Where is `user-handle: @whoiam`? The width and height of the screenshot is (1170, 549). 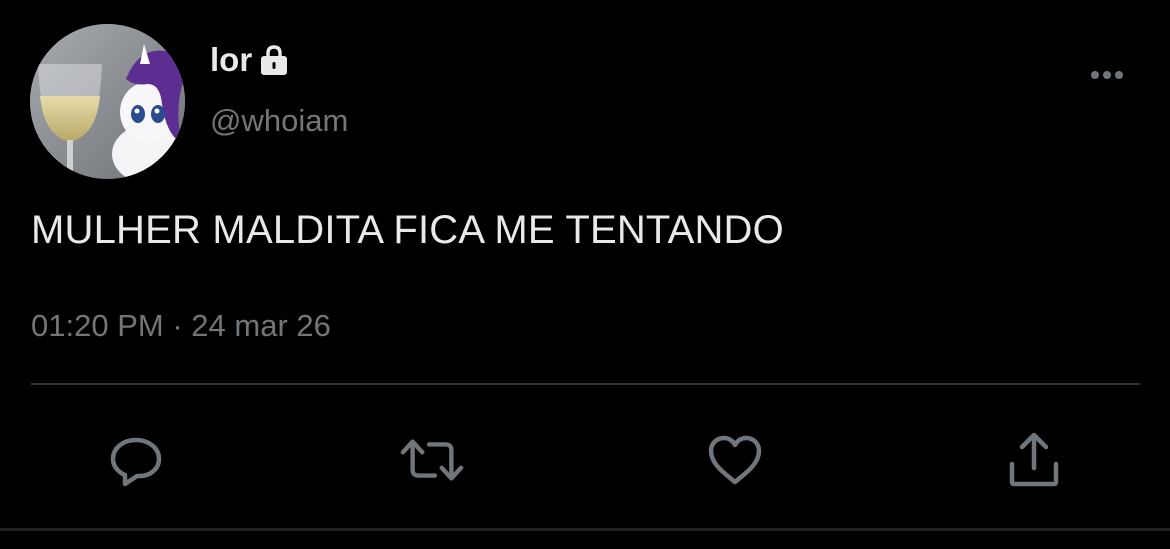 user-handle: @whoiam is located at coordinates (279, 121).